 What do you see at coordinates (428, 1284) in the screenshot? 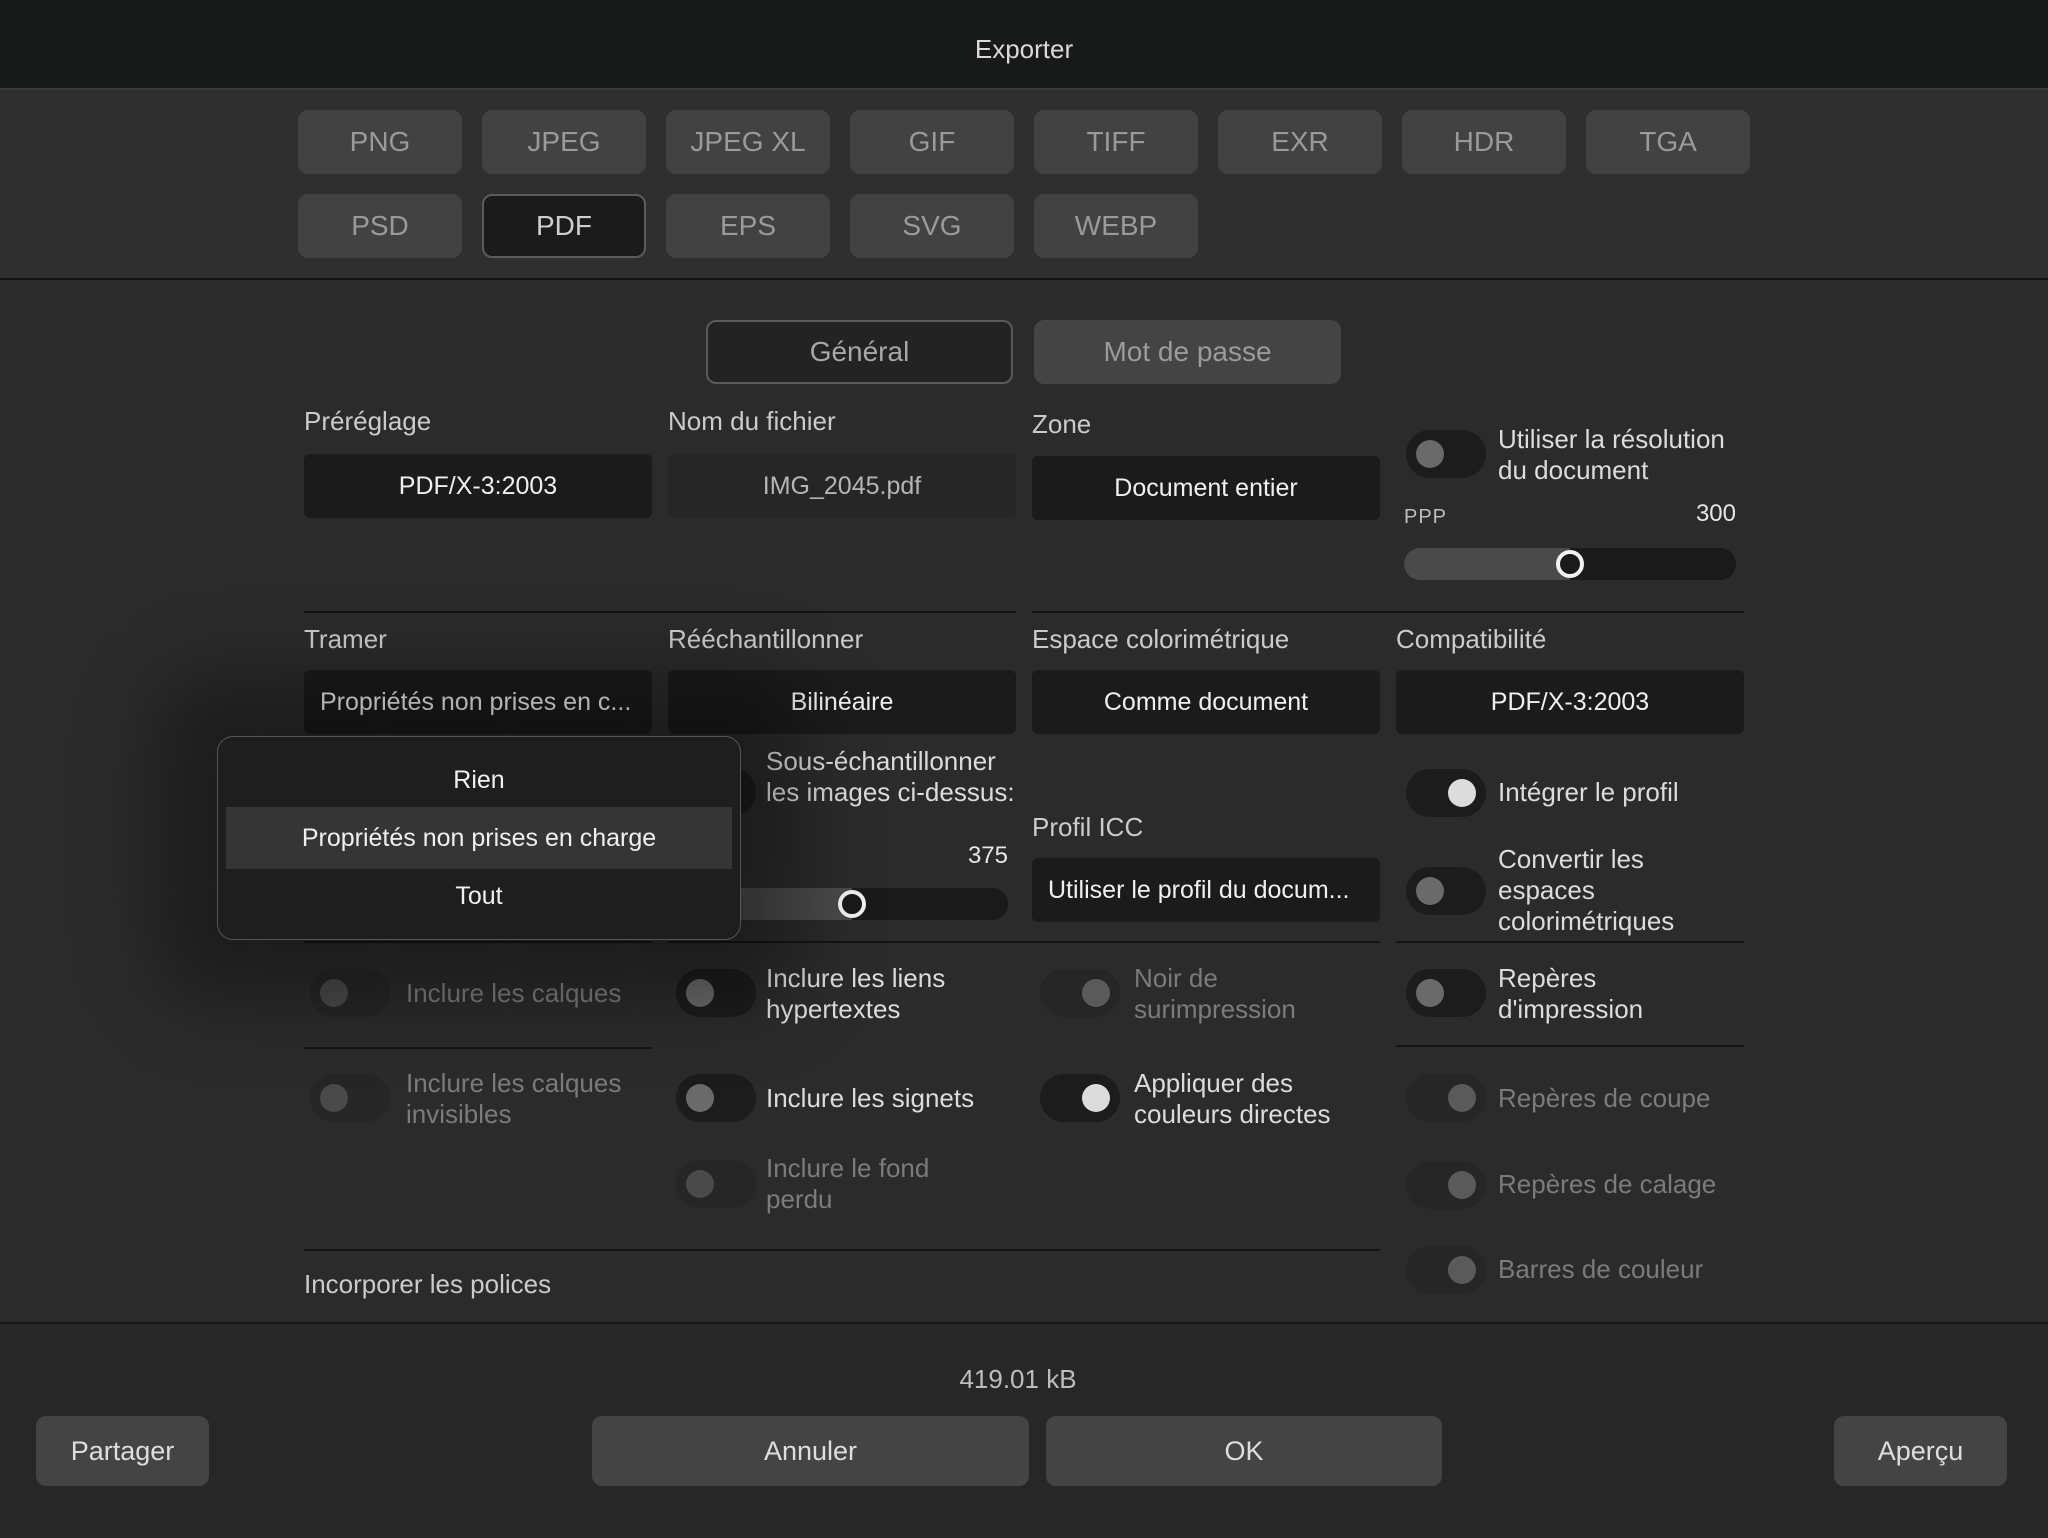
I see `embed-fonts-label: Incorporer les polices` at bounding box center [428, 1284].